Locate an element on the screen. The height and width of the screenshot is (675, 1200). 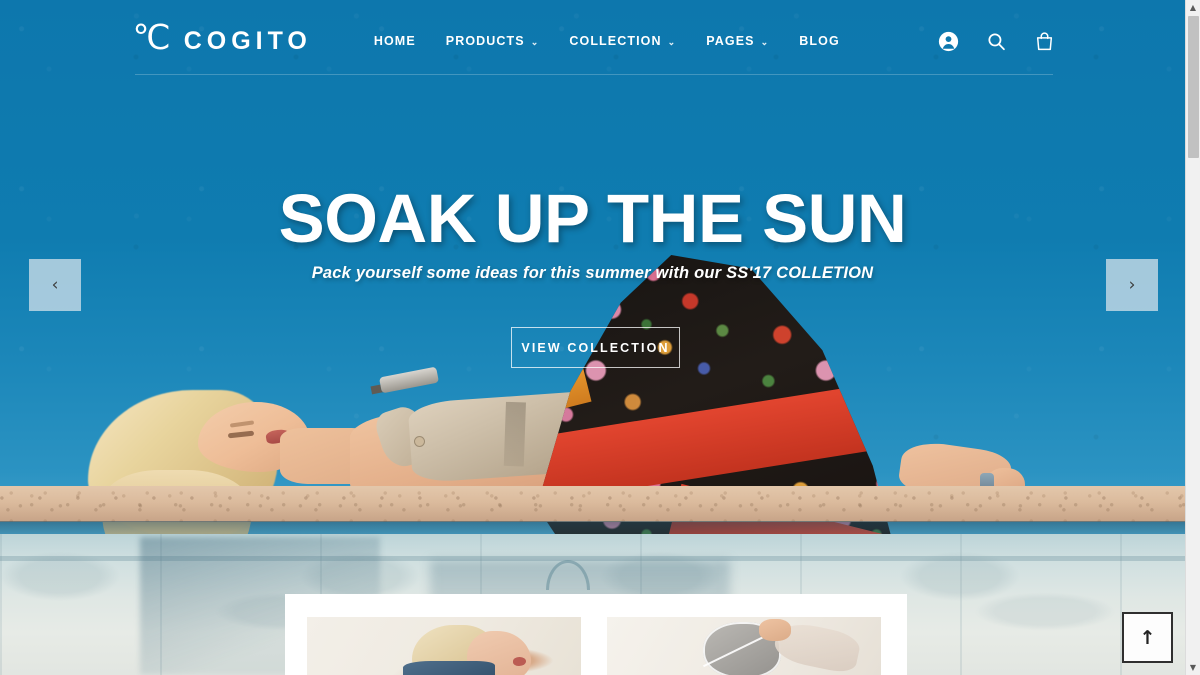
model-top-button is located at coordinates (419, 441).